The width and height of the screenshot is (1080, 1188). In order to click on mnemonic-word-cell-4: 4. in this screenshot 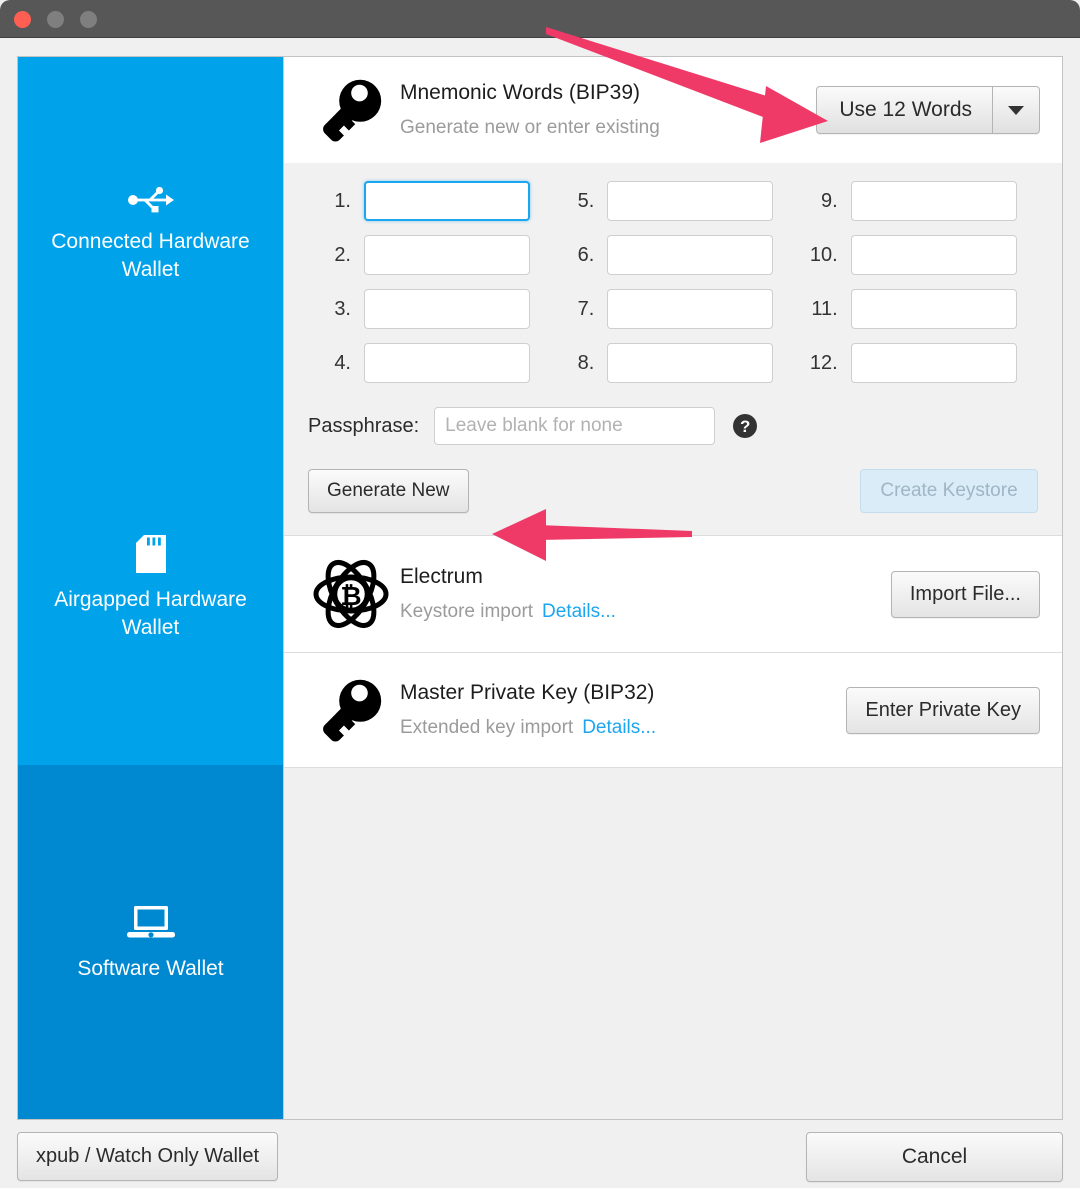, I will do `click(429, 363)`.